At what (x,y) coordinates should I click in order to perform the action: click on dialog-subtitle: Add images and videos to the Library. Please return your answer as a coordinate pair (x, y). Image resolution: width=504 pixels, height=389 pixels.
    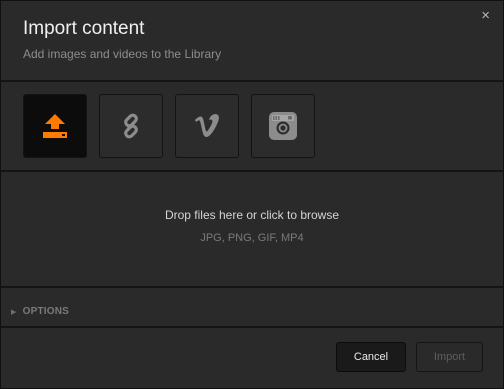
    Looking at the image, I should click on (122, 54).